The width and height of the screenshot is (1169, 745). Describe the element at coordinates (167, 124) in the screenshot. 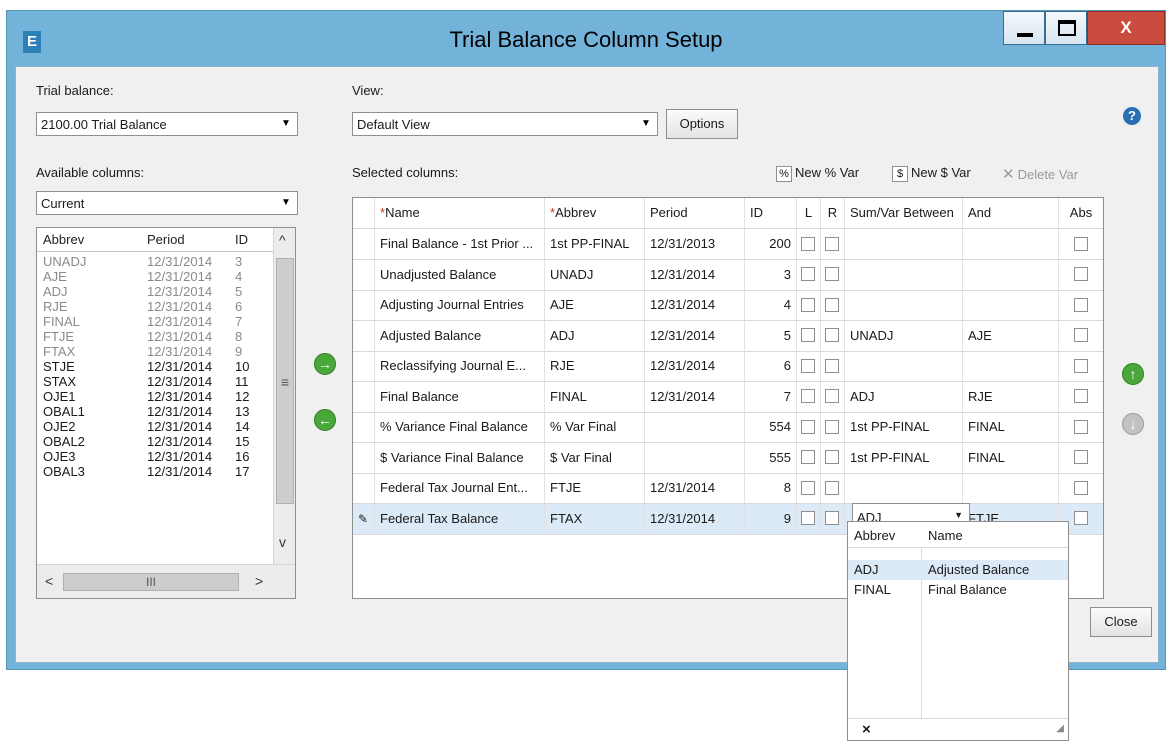

I see `trial-balance-select: 2100.00 Trial Balance ▼` at that location.